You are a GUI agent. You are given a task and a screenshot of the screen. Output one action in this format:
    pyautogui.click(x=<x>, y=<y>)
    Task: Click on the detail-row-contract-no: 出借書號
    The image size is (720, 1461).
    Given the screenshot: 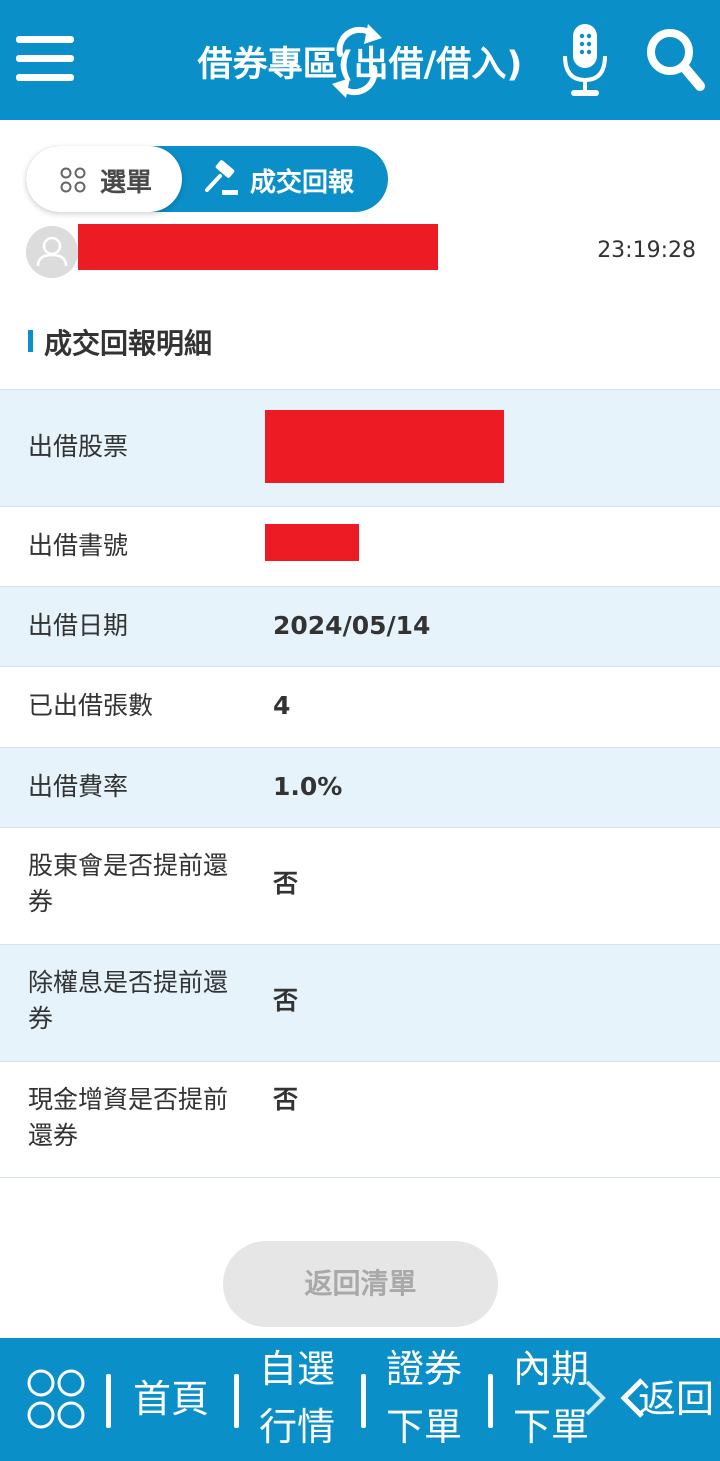 What is the action you would take?
    pyautogui.click(x=360, y=546)
    